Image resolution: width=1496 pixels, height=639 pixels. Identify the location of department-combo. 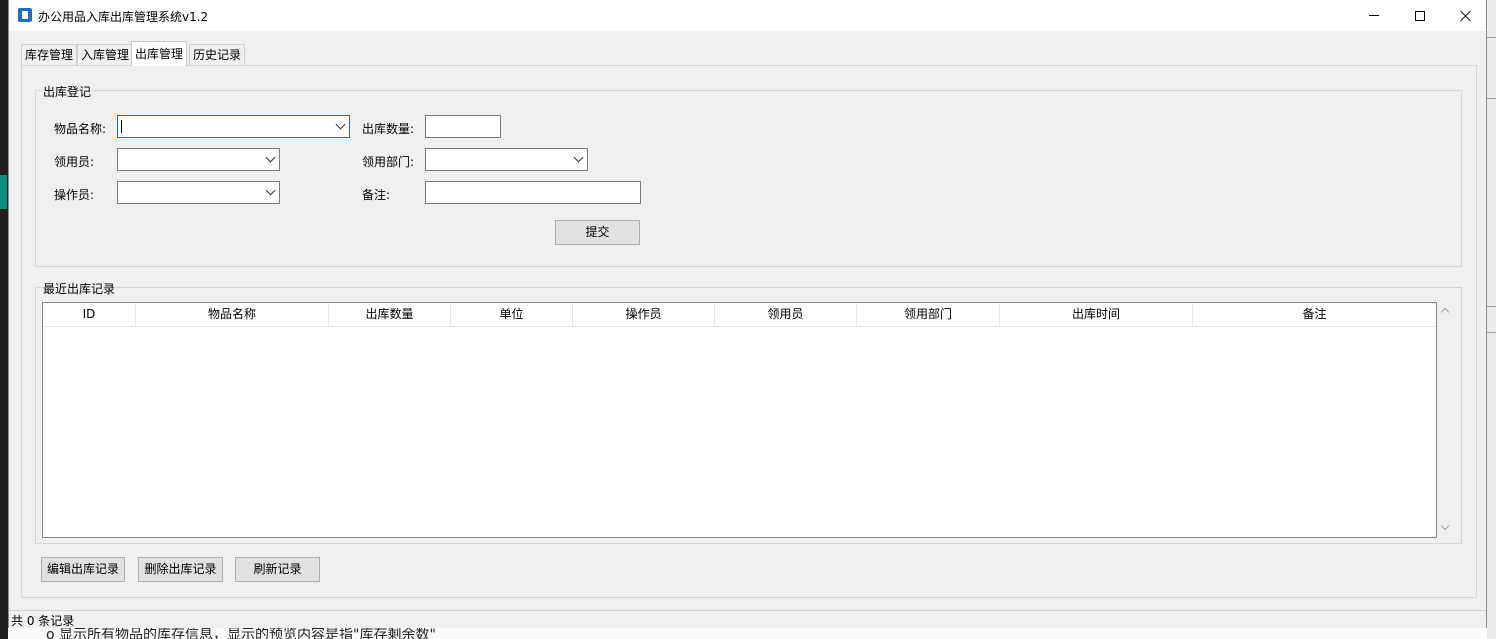
(506, 159).